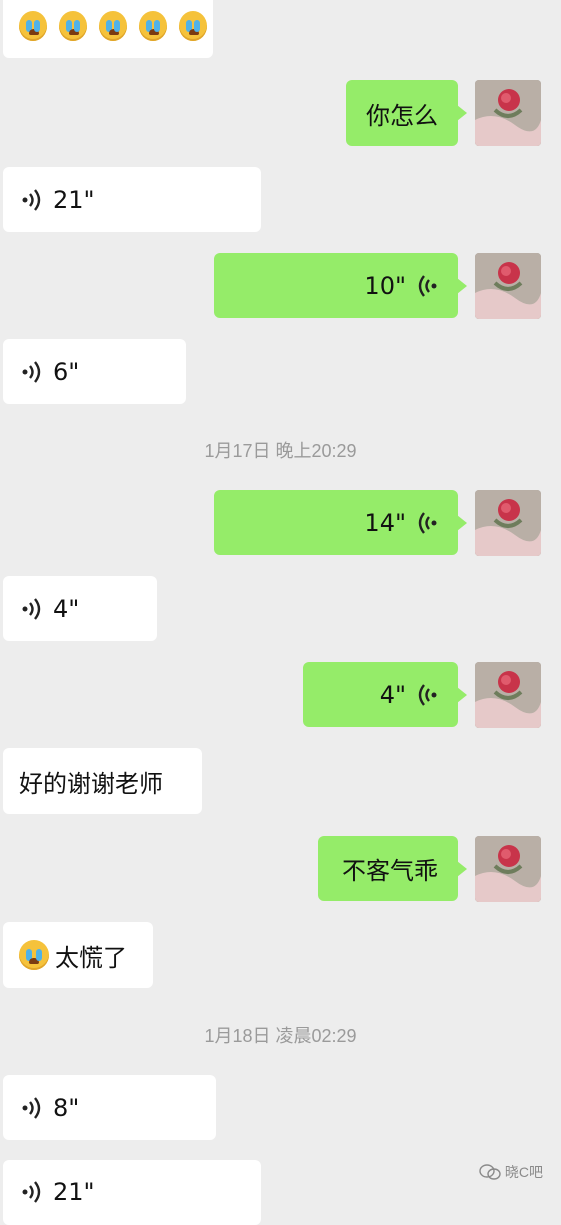 Image resolution: width=561 pixels, height=1225 pixels. I want to click on watermark: 晓C吧, so click(511, 1172).